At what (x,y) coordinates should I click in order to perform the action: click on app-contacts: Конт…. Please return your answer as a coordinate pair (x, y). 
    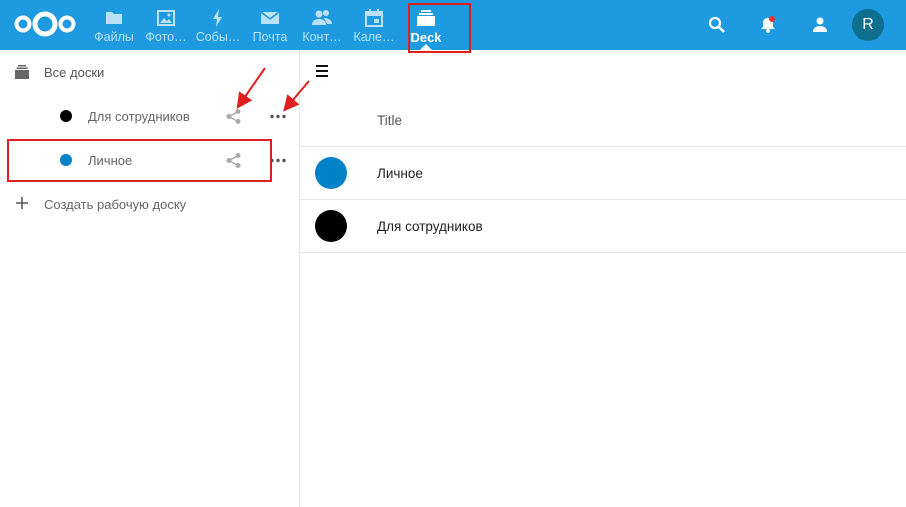
    Looking at the image, I should click on (322, 25).